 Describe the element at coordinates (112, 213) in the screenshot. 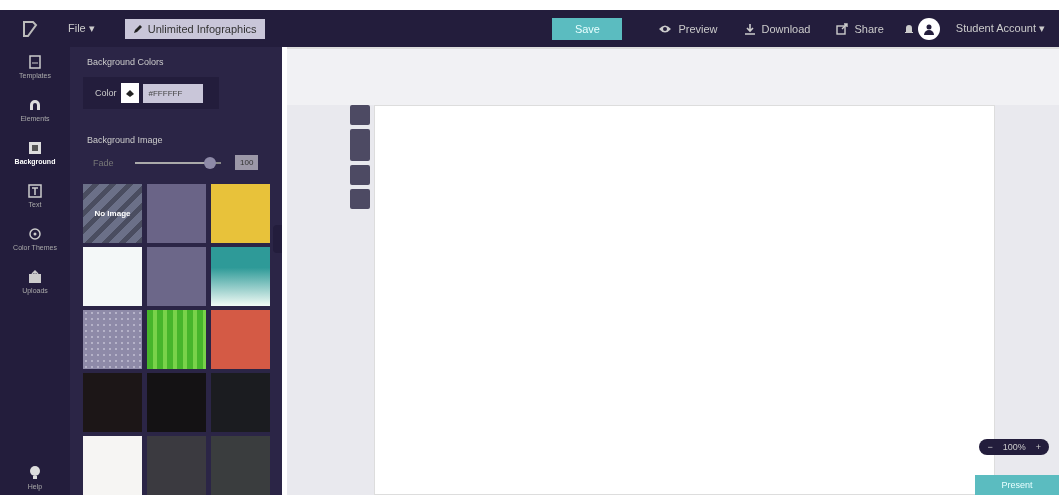

I see `background-tile: No Image` at that location.